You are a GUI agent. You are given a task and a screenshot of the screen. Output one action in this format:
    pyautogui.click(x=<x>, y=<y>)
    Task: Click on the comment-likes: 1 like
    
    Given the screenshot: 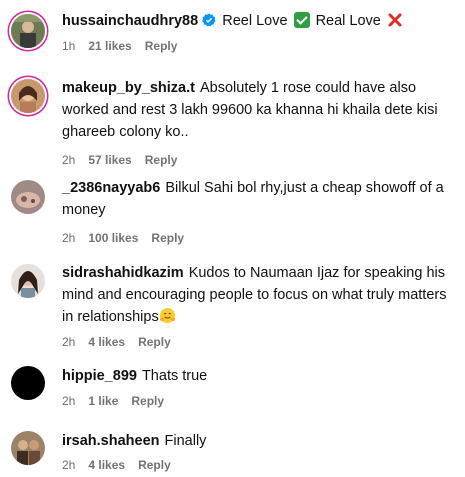 What is the action you would take?
    pyautogui.click(x=103, y=401)
    